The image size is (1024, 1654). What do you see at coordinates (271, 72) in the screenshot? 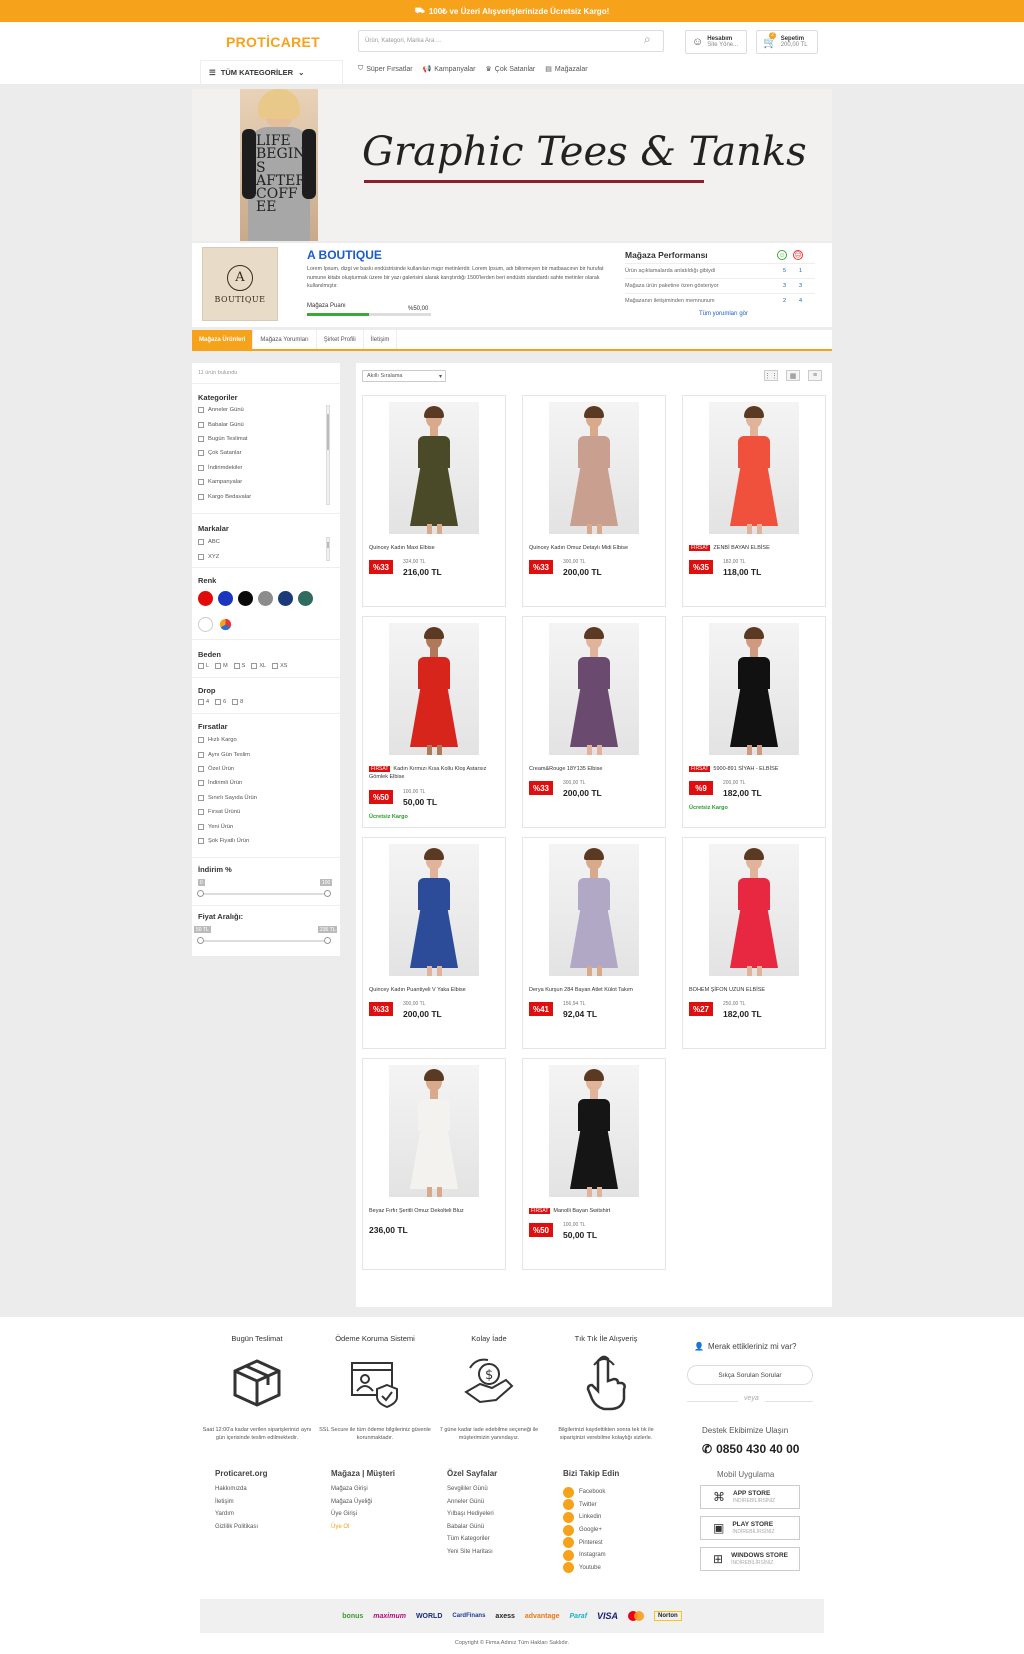
I see `all-categories-button: ☰ TÜM KATEGORİLER ⌄` at bounding box center [271, 72].